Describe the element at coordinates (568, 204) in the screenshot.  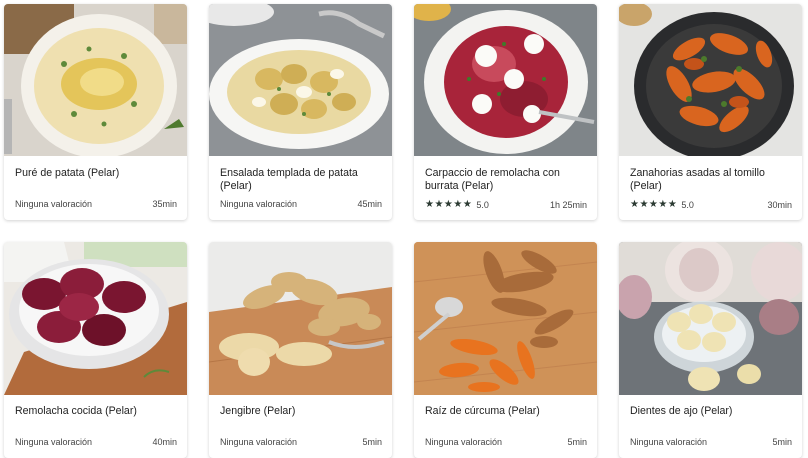
I see `recipe-time: 1h 25min` at that location.